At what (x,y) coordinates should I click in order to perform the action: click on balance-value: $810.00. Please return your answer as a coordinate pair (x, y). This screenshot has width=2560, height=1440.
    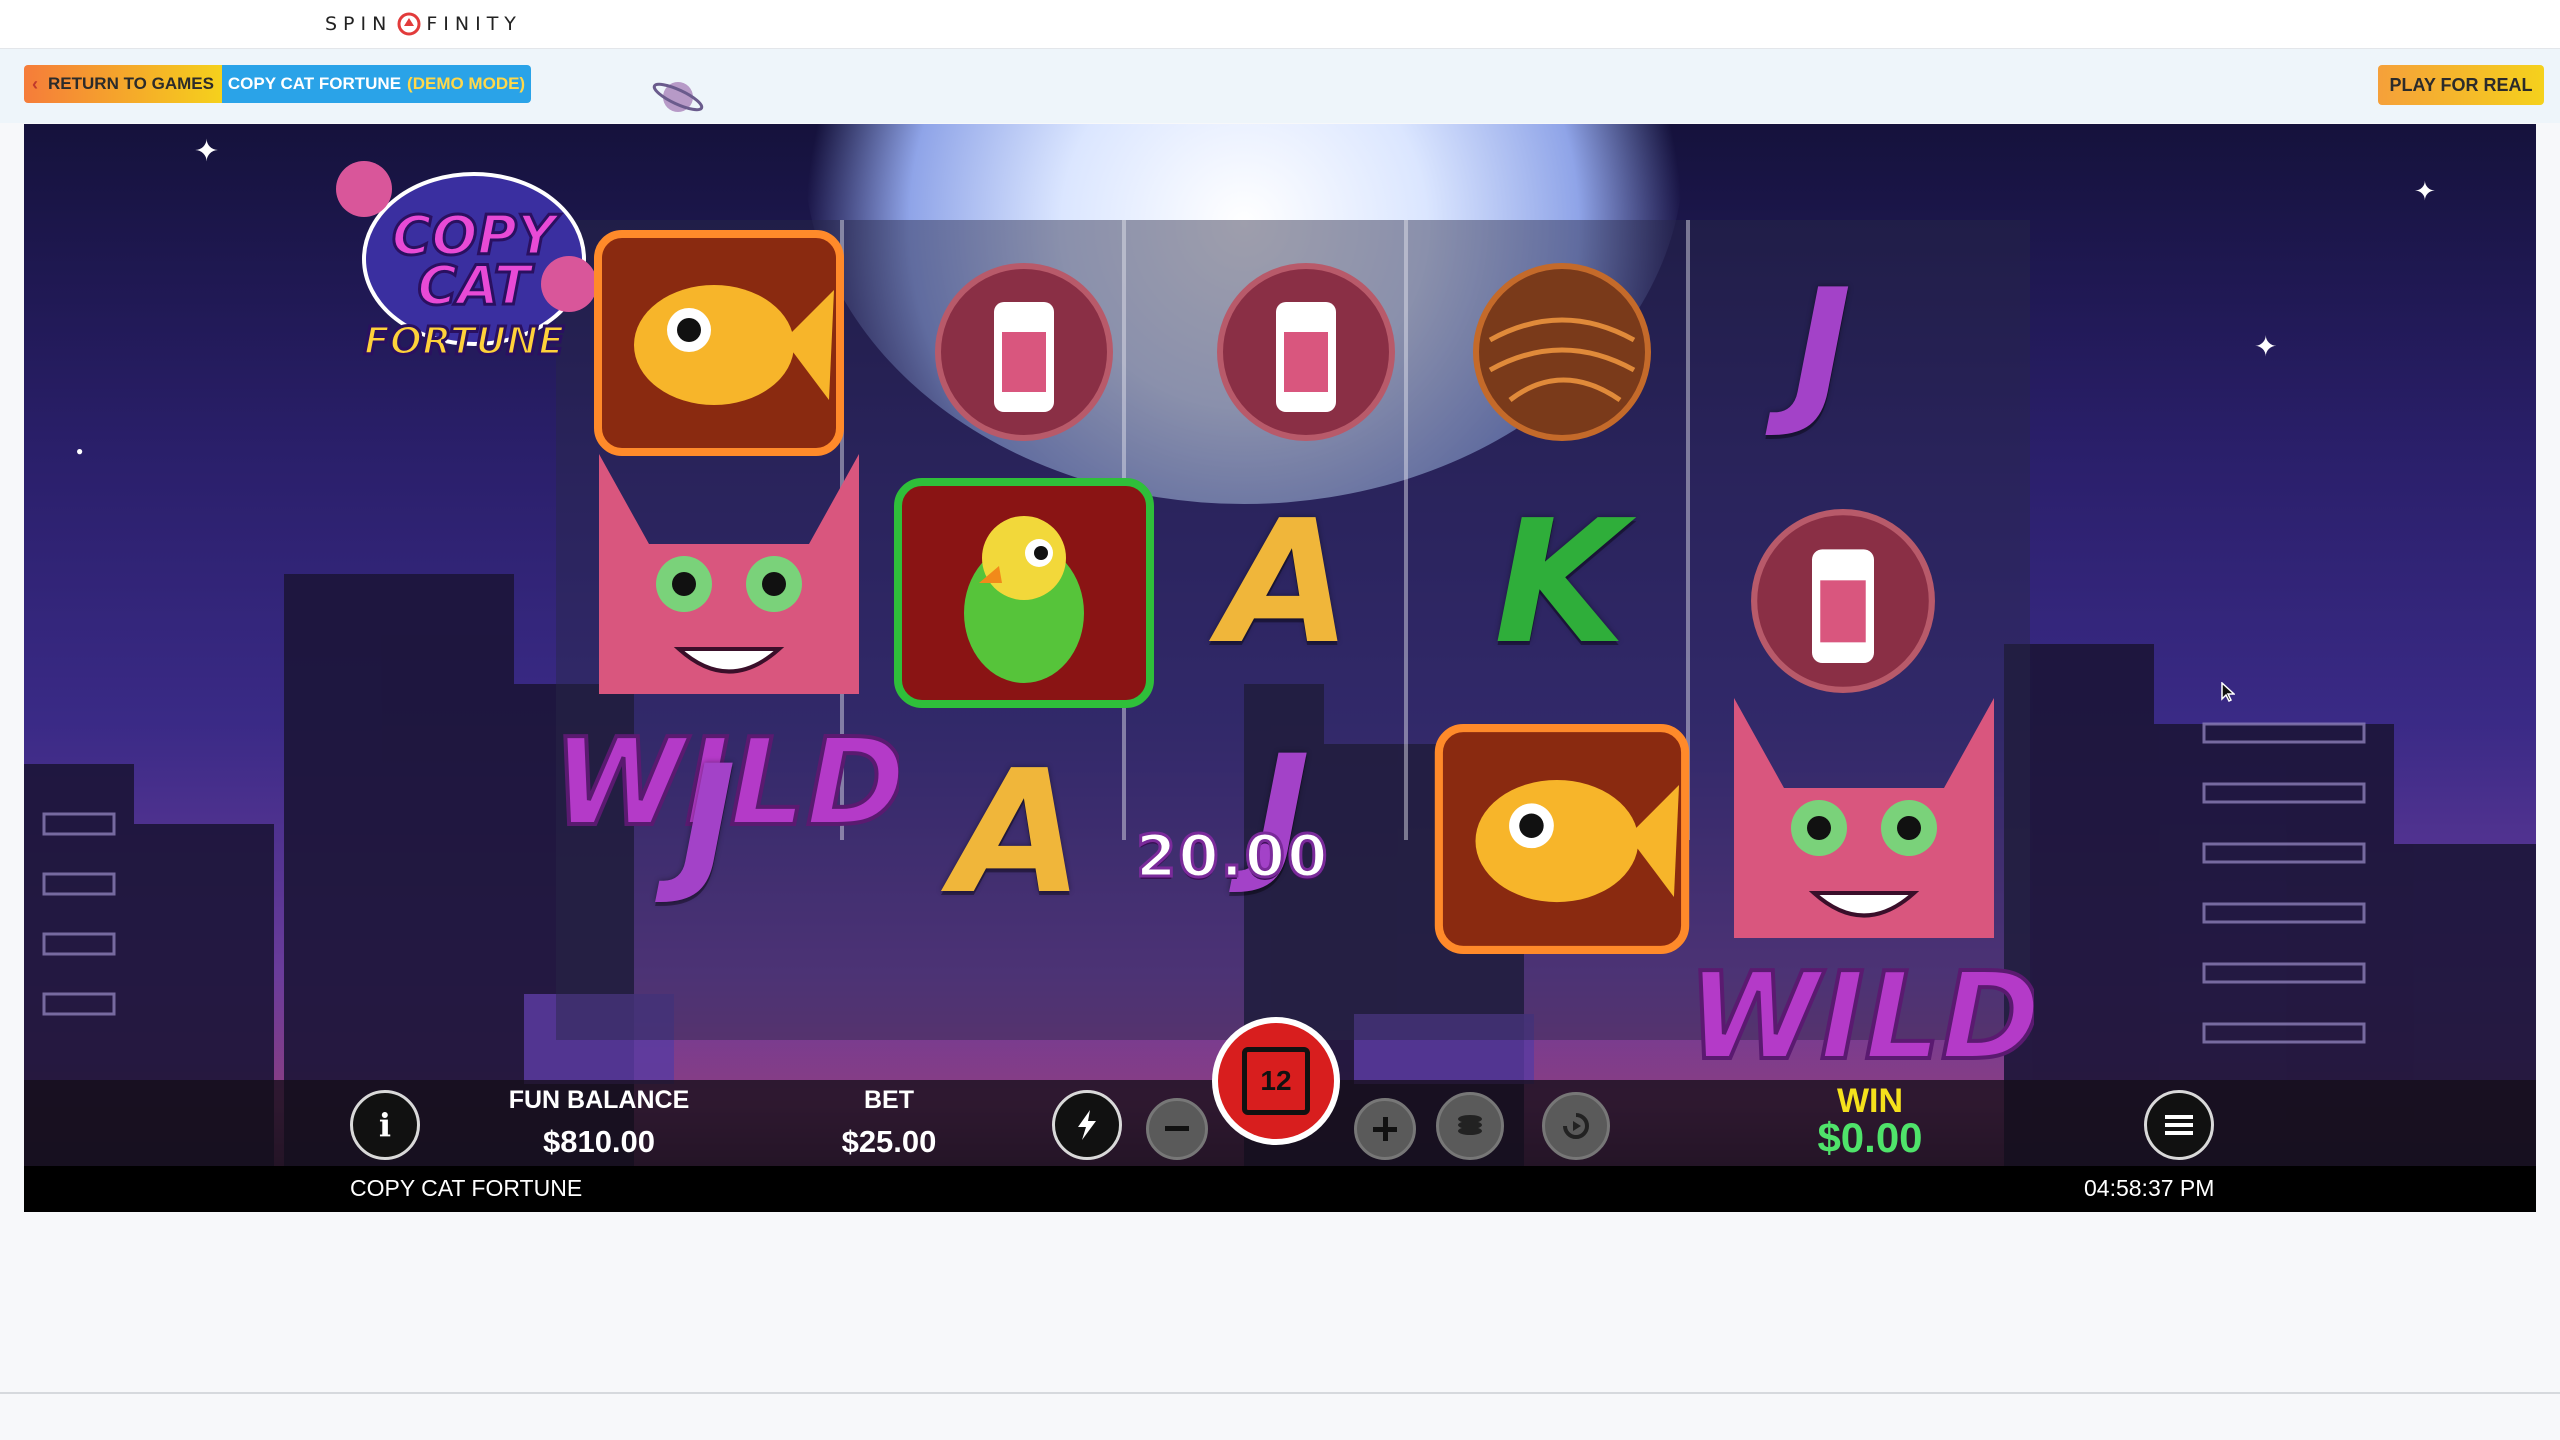
    Looking at the image, I should click on (599, 1141).